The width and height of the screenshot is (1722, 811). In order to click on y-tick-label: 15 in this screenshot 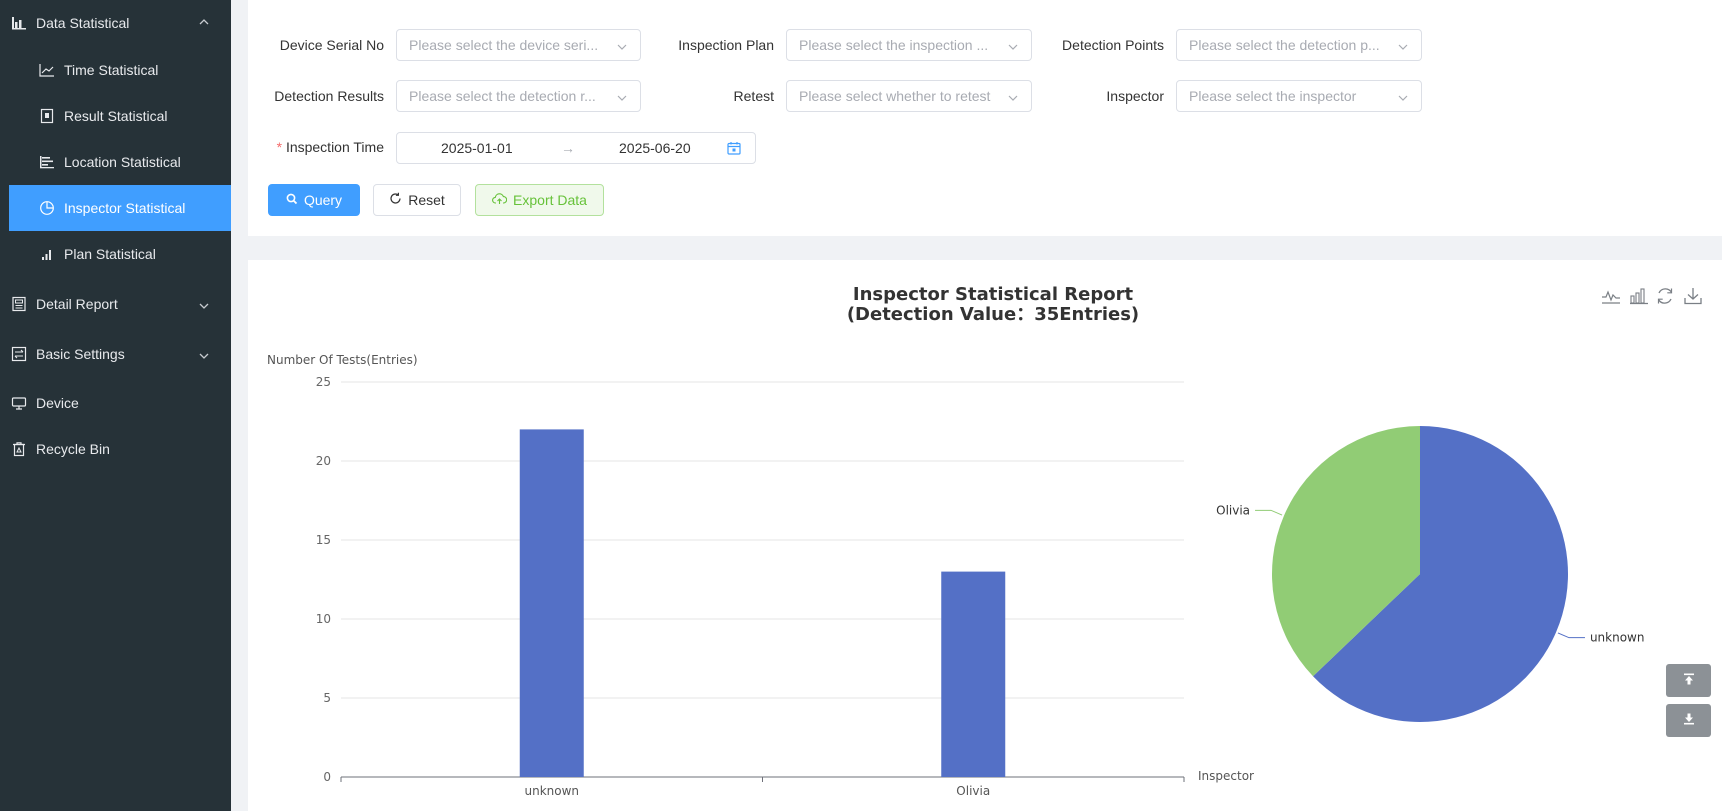, I will do `click(323, 540)`.